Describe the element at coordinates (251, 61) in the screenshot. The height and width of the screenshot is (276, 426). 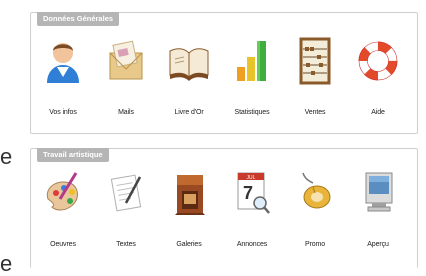
I see `bar-chart-icon` at that location.